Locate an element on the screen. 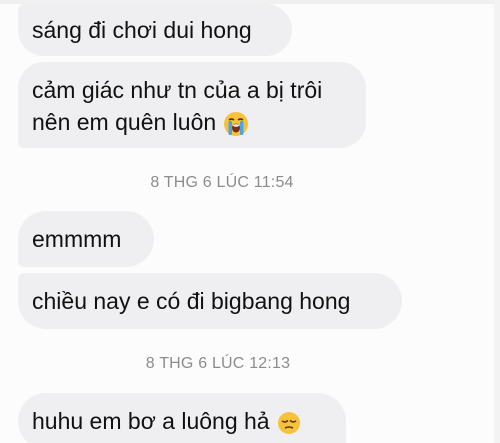  timestamp: 8 THG 6 LÚC 11:54 is located at coordinates (222, 182).